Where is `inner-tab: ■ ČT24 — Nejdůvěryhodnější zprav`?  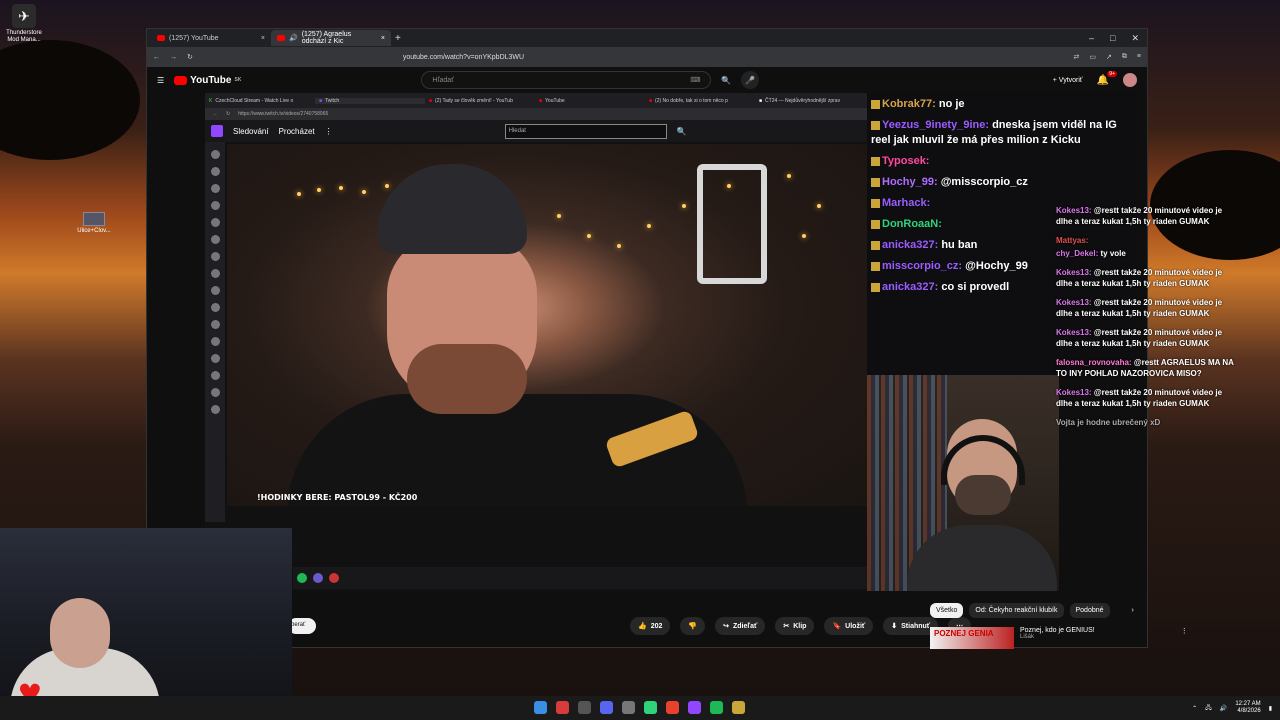
inner-tab: ■ ČT24 — Nejdůvěryhodnější zprav is located at coordinates (810, 101).